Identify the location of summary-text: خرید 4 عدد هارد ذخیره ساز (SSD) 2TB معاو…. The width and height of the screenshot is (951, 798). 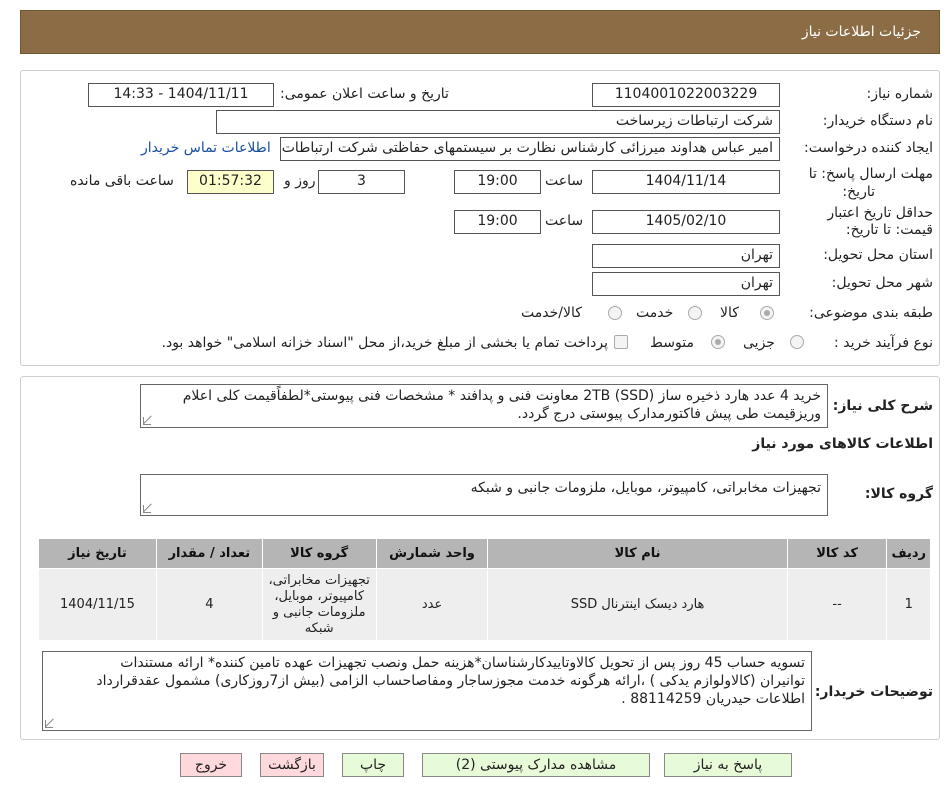
(484, 406).